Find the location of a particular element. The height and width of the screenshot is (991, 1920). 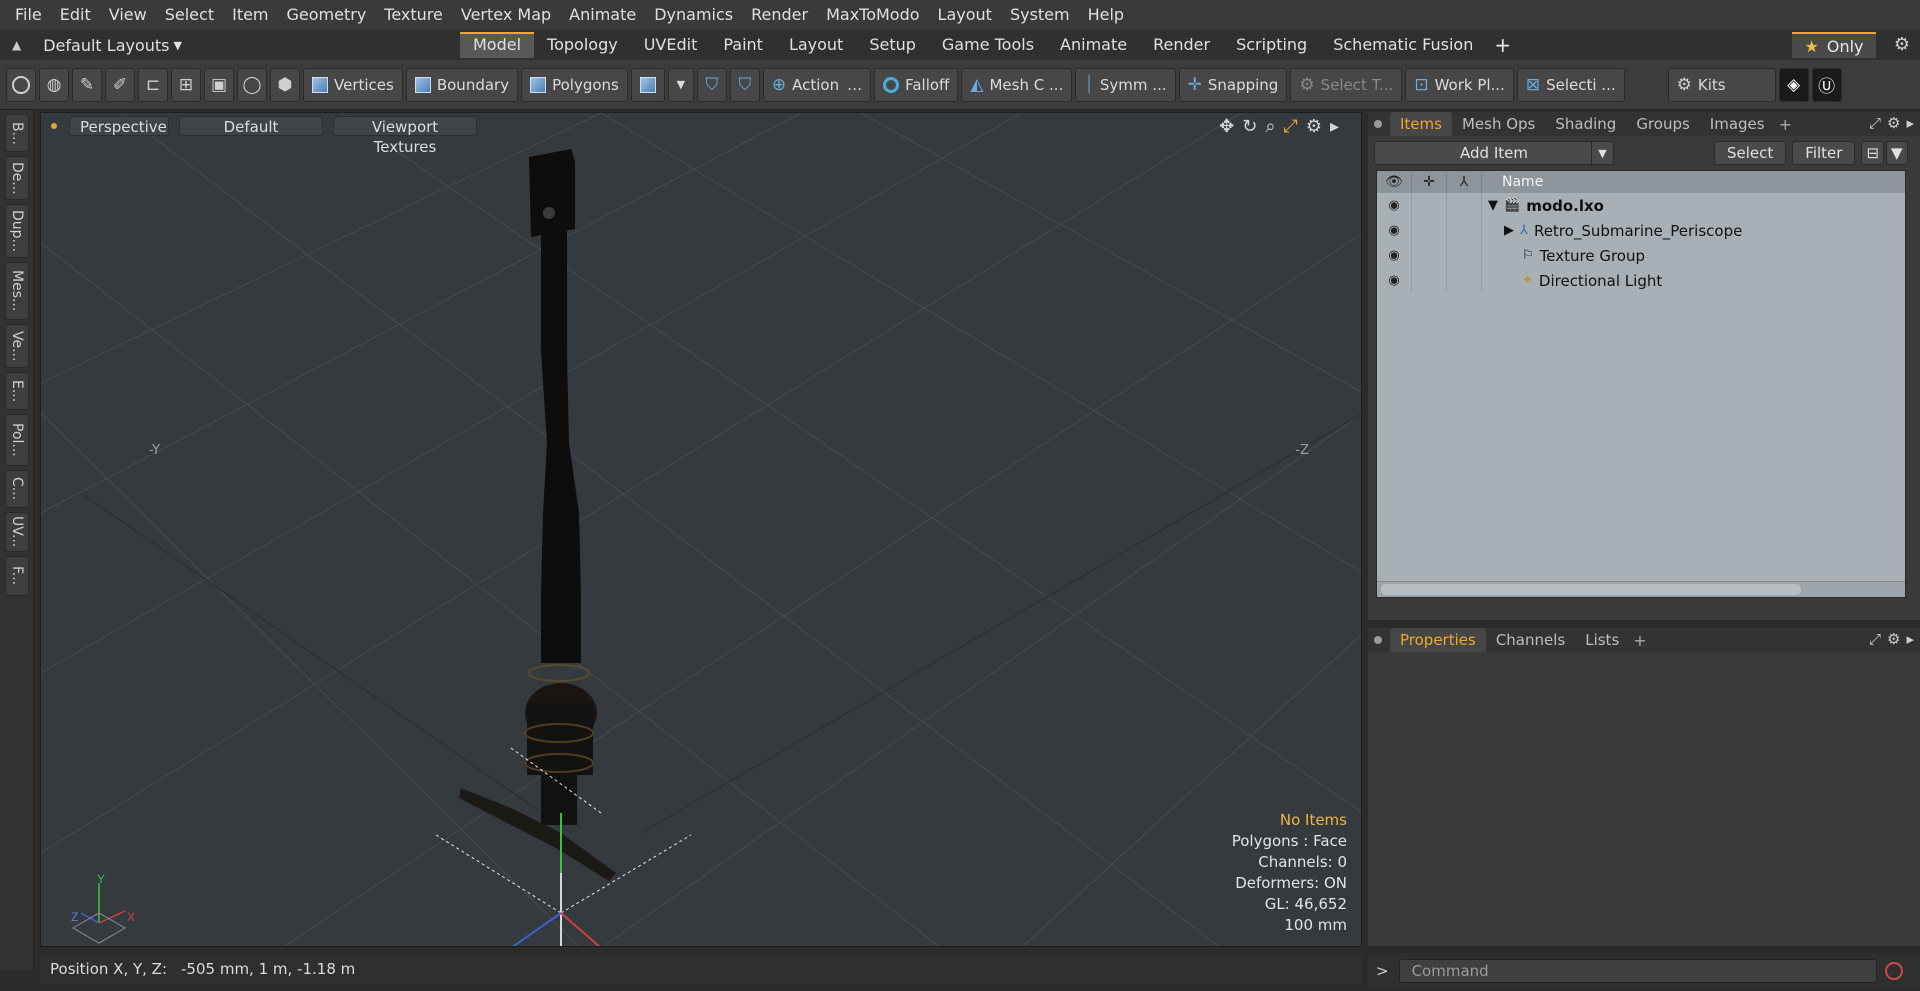

unreal-button: Ⓤ is located at coordinates (1826, 84).